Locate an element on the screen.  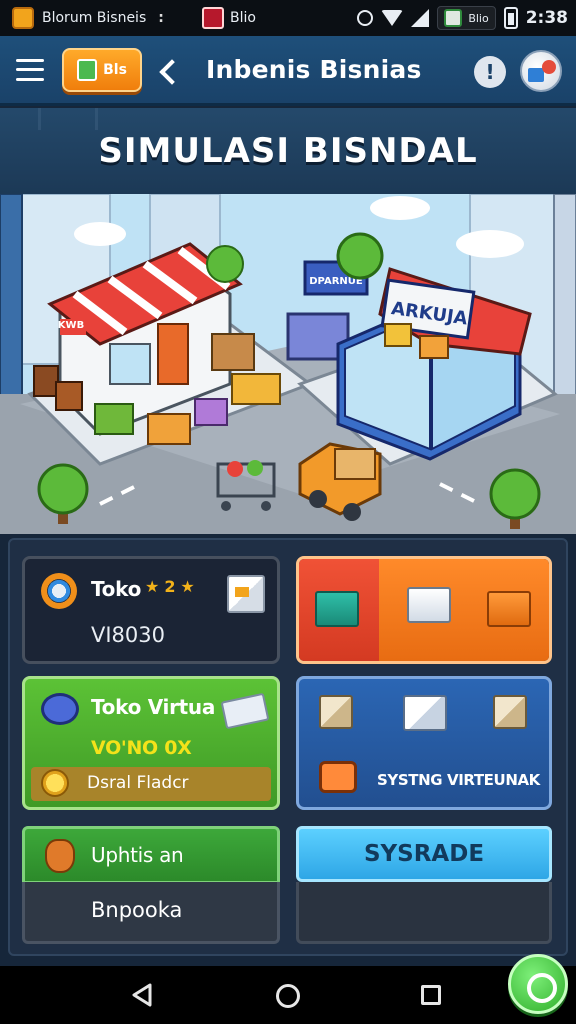
update-subtitle: Bnpooka is located at coordinates (137, 910).